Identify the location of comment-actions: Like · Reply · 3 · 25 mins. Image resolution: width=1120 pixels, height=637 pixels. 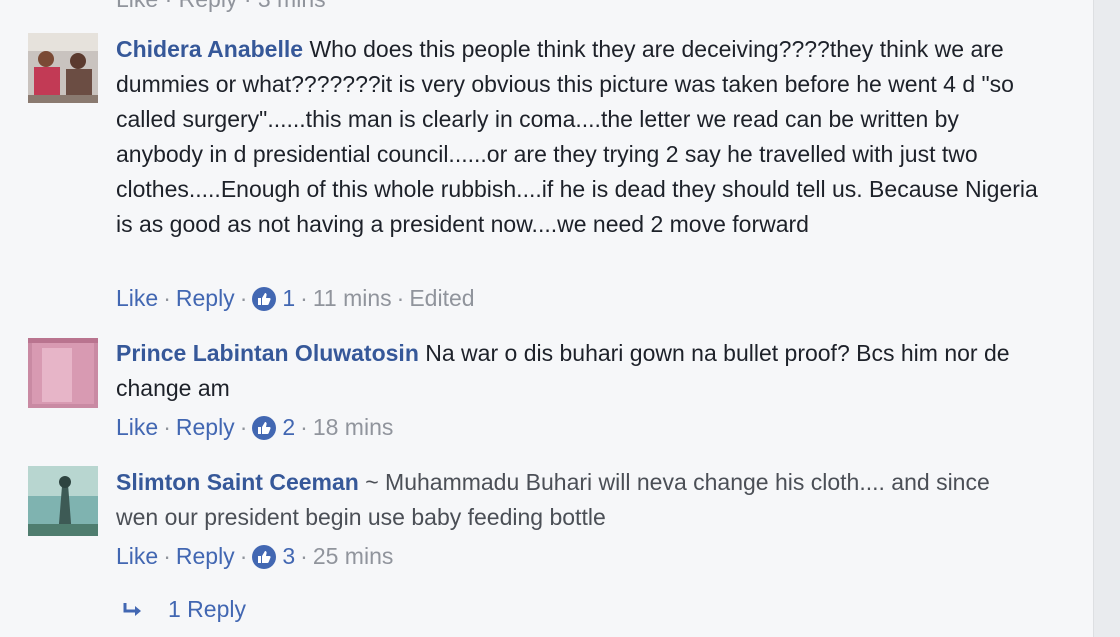
(255, 556).